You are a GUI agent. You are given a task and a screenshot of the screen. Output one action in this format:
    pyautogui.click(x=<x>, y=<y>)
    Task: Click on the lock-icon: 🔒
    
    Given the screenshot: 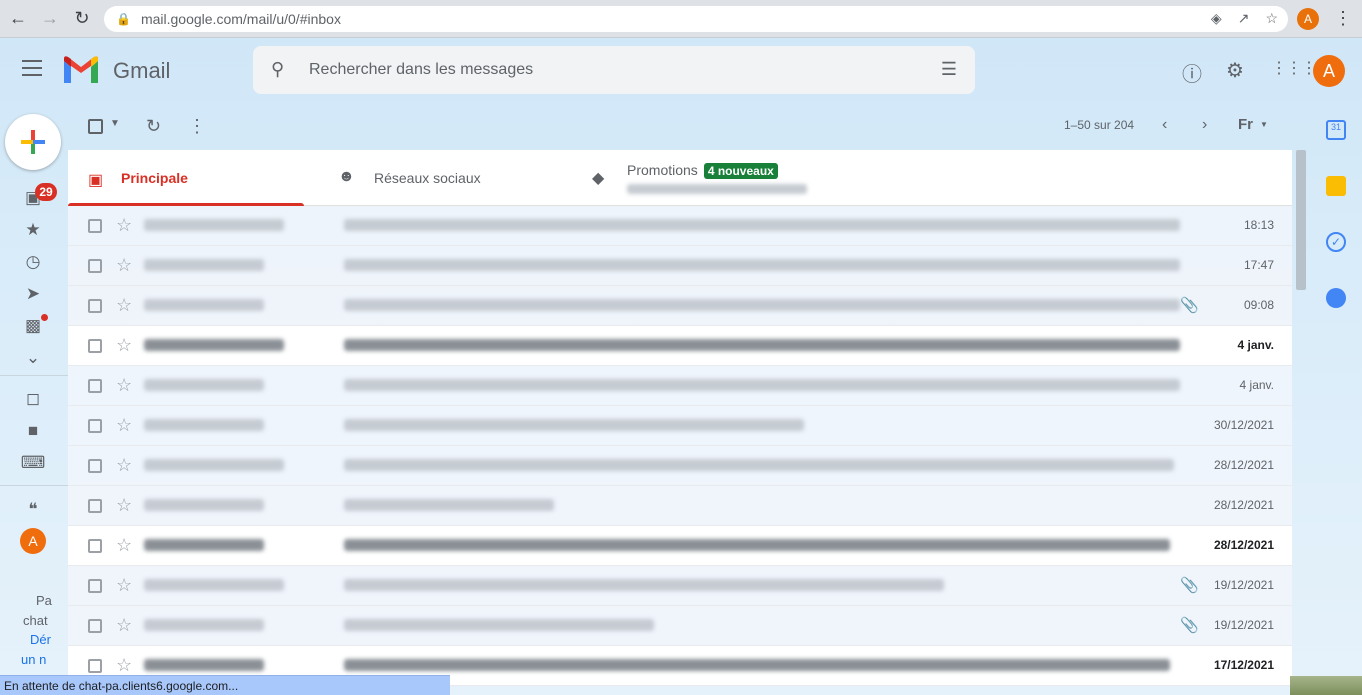 What is the action you would take?
    pyautogui.click(x=123, y=19)
    